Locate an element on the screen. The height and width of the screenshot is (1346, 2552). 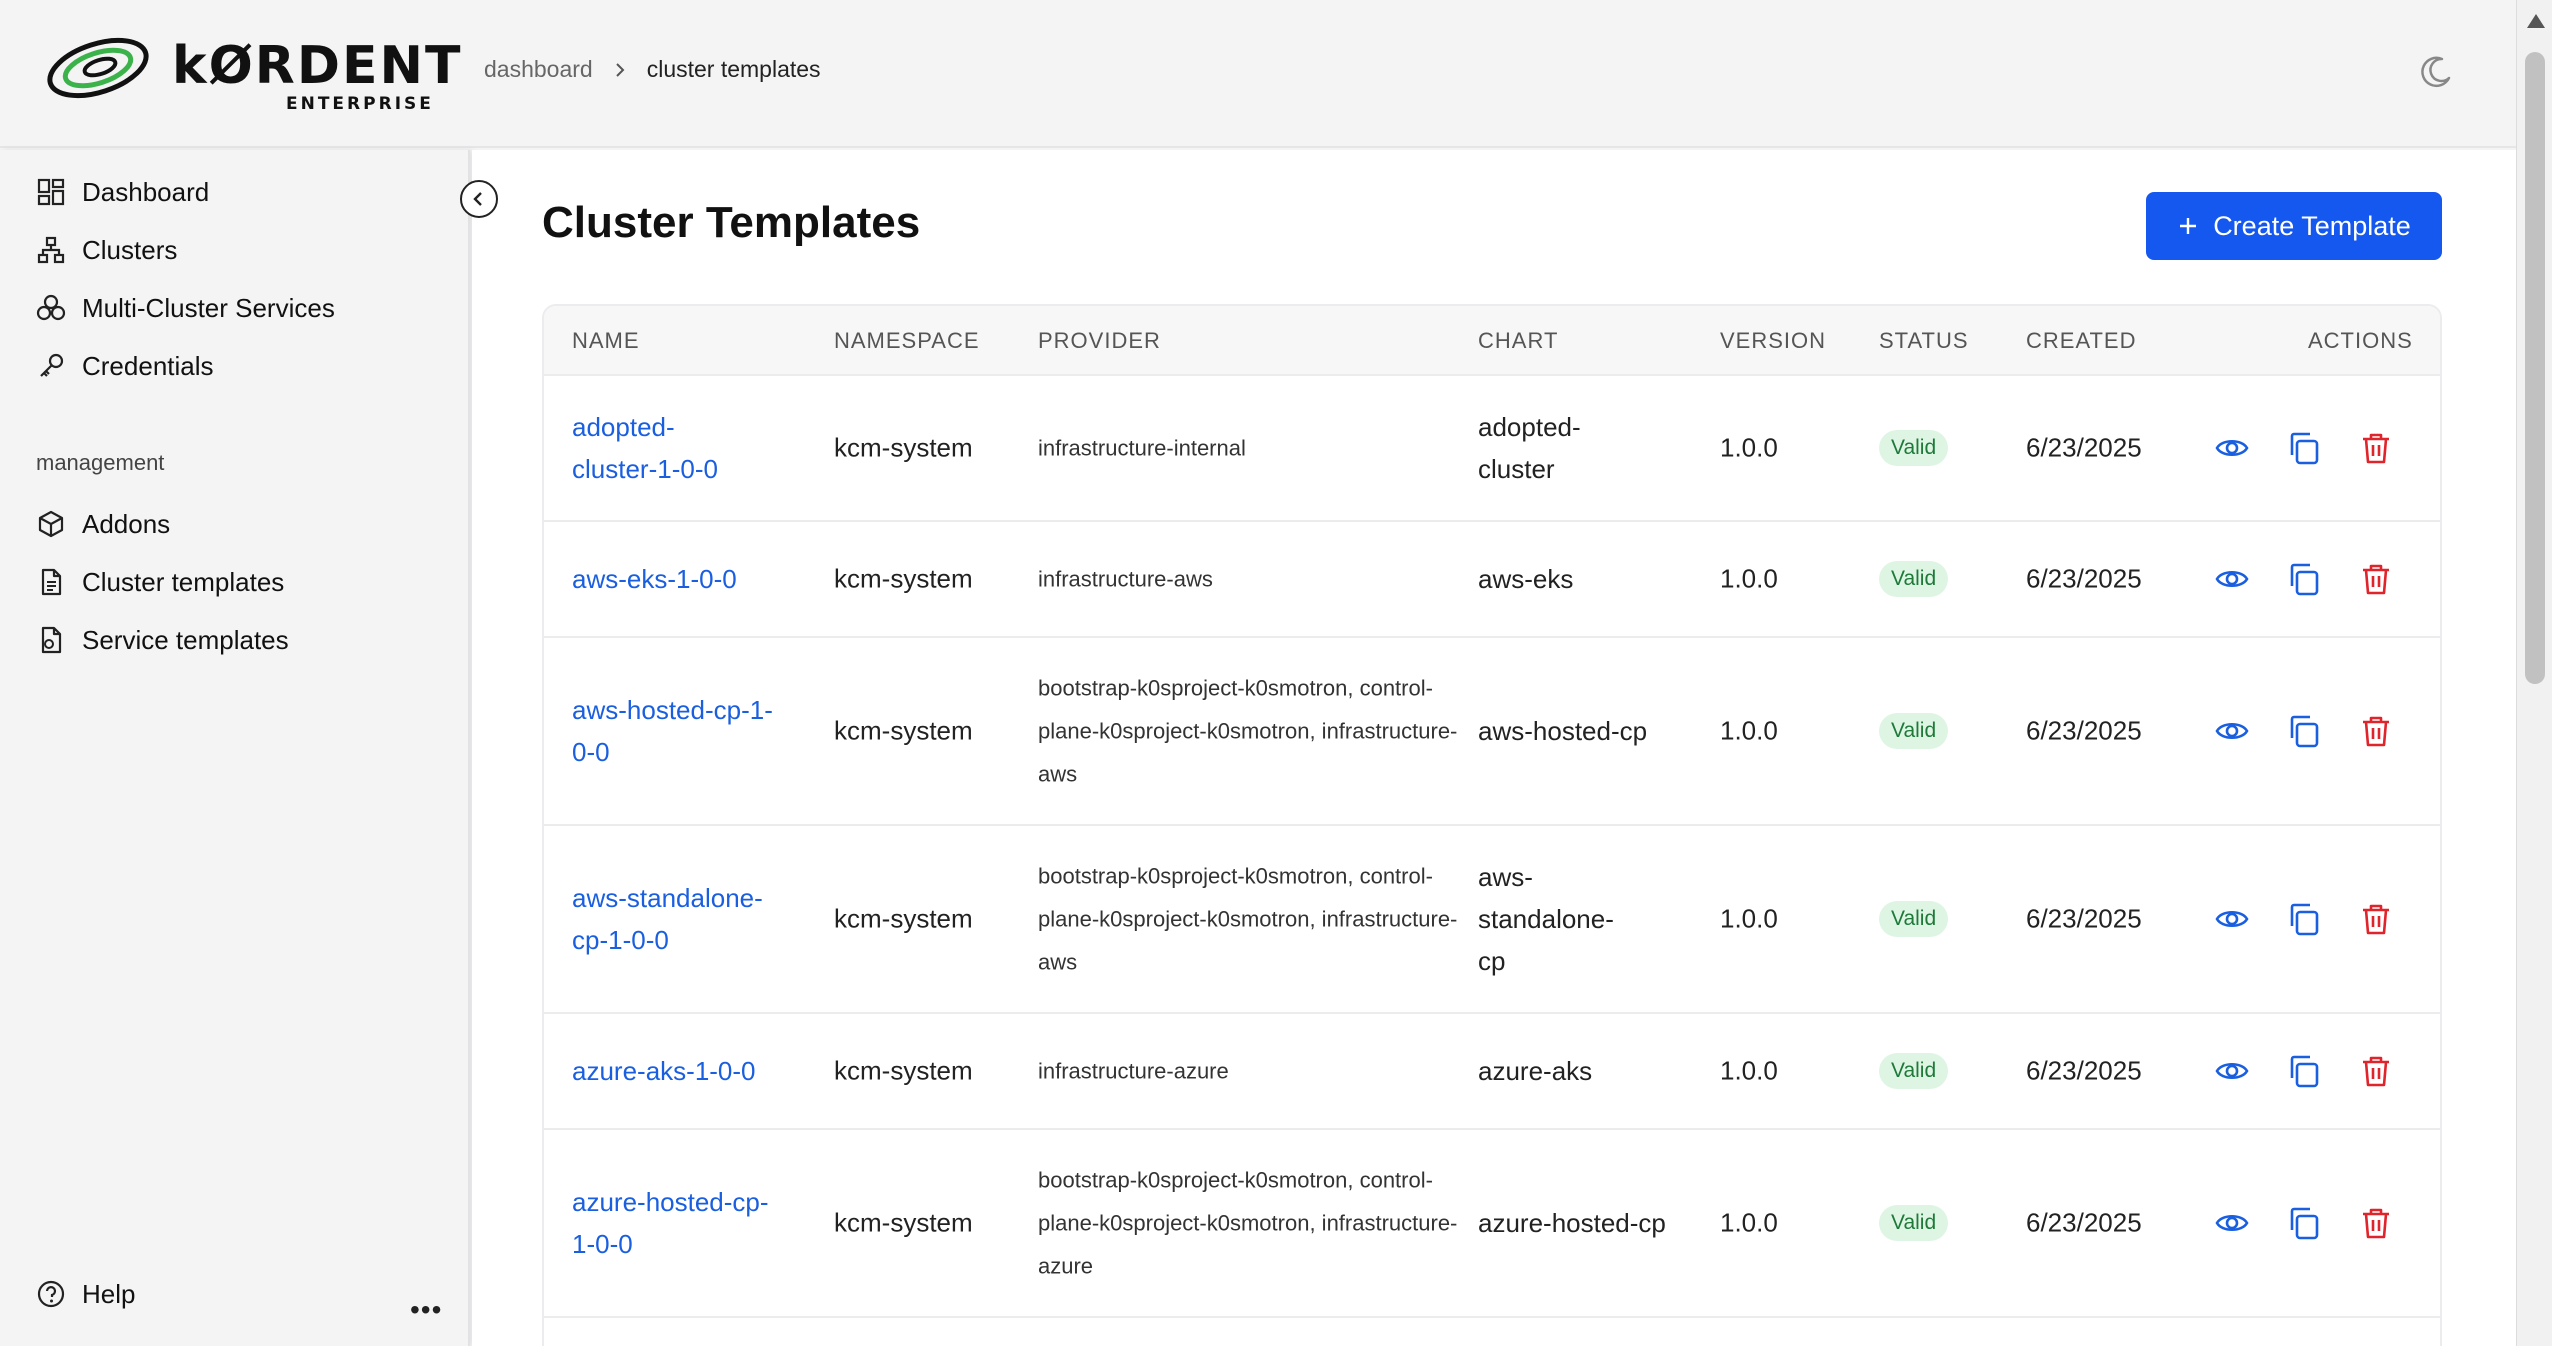
sidebar-item-addons: Addons is located at coordinates (103, 524).